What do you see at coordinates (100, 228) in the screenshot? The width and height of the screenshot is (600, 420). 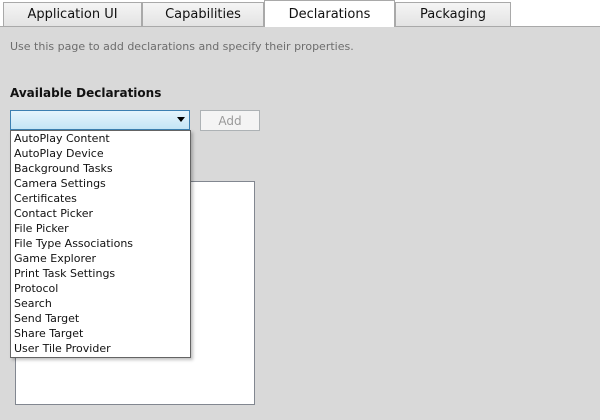 I see `dropdown-option-file-picker: File Picker` at bounding box center [100, 228].